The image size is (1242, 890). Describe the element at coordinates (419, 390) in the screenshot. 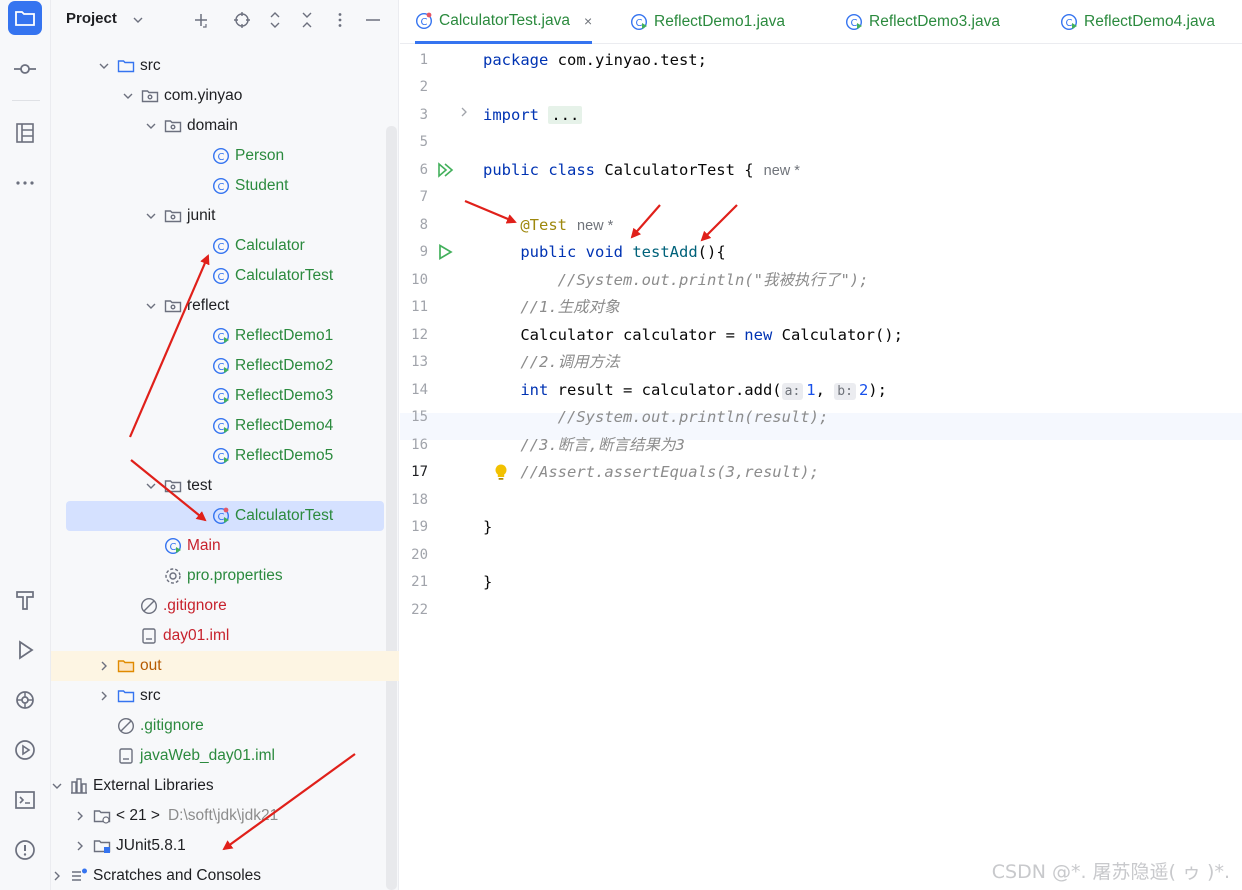

I see `line-number: 14` at that location.